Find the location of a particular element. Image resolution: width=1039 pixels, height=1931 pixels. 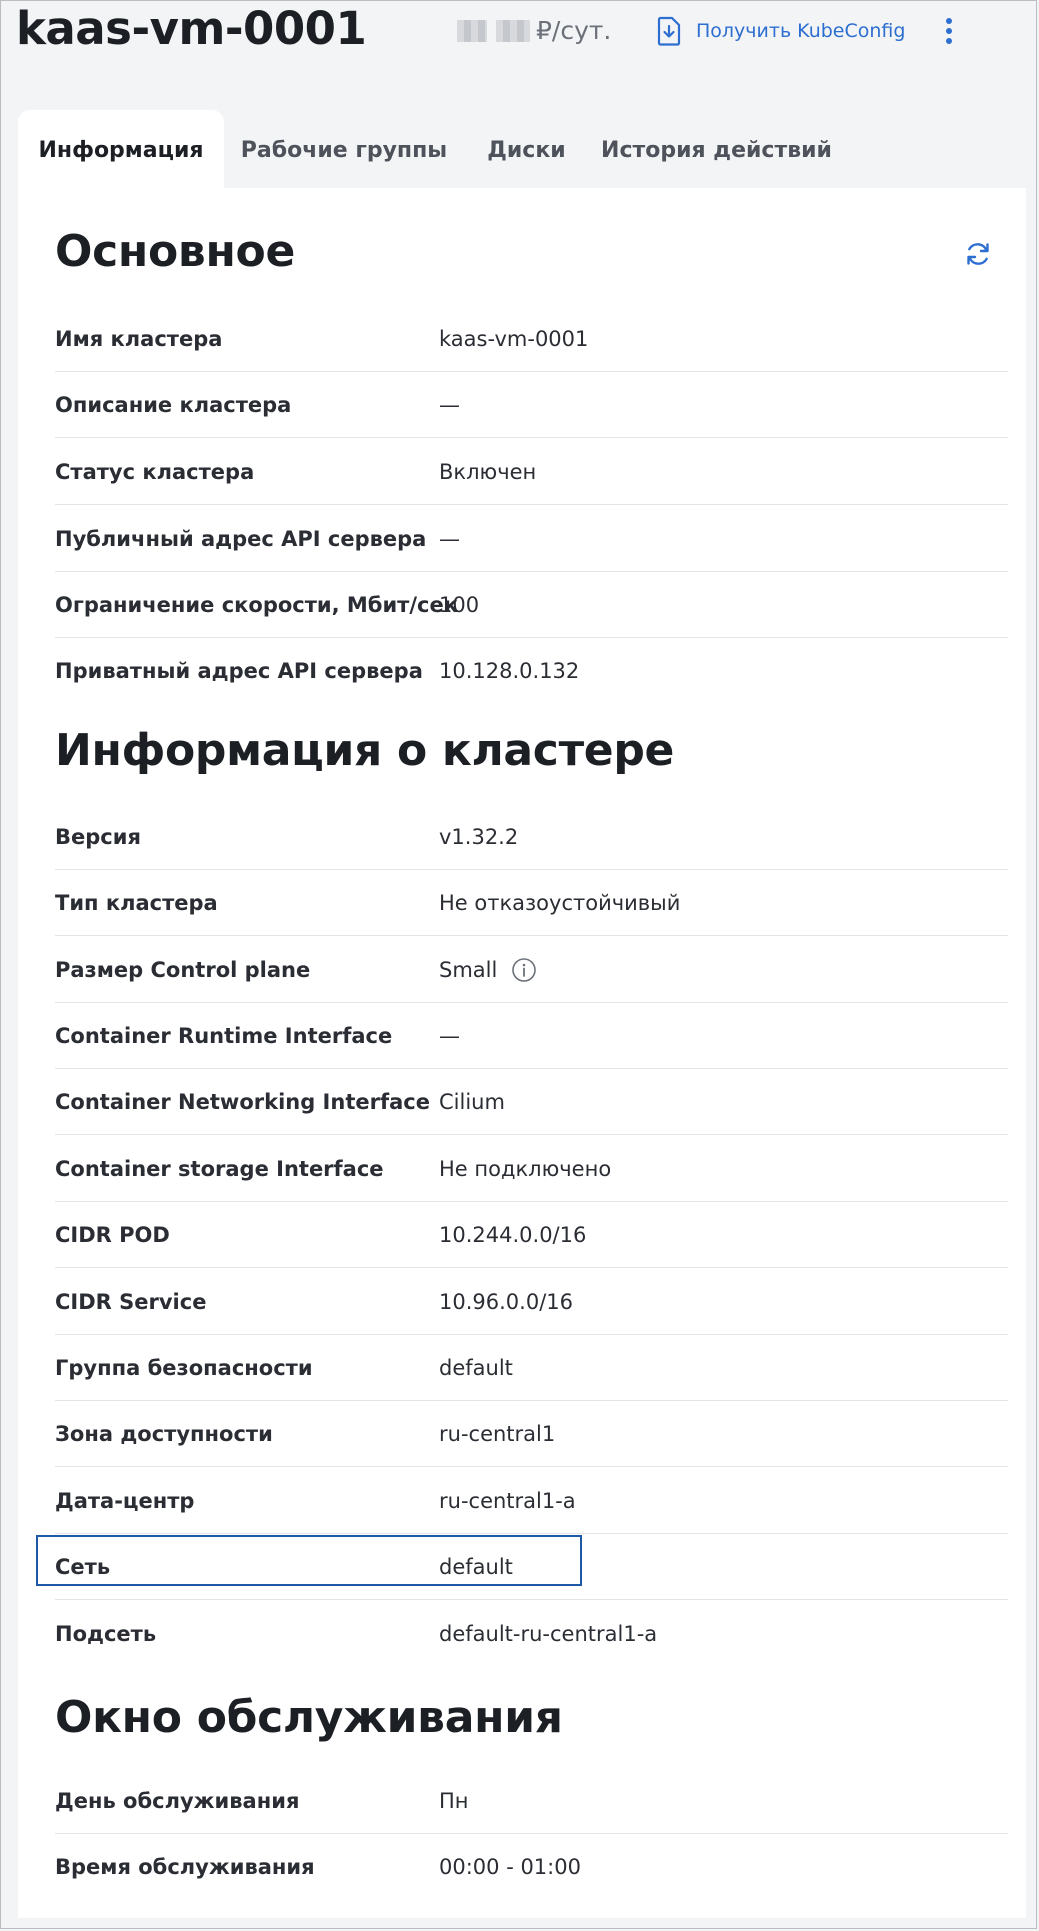

row-label: CIDR Service is located at coordinates (131, 1302).